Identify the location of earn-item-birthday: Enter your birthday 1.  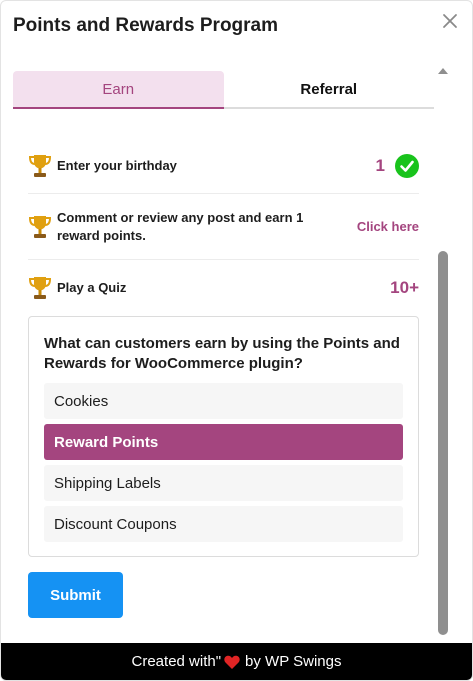
(223, 166).